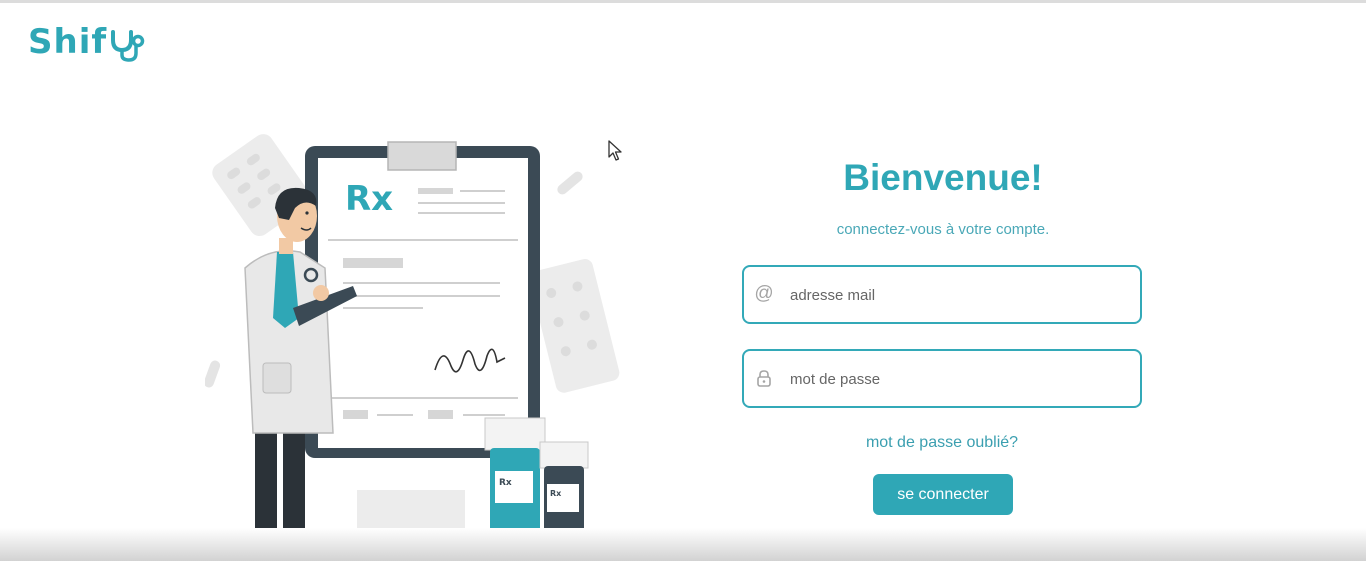 The width and height of the screenshot is (1366, 561). What do you see at coordinates (943, 177) in the screenshot?
I see `page-title: Bienvenue!` at bounding box center [943, 177].